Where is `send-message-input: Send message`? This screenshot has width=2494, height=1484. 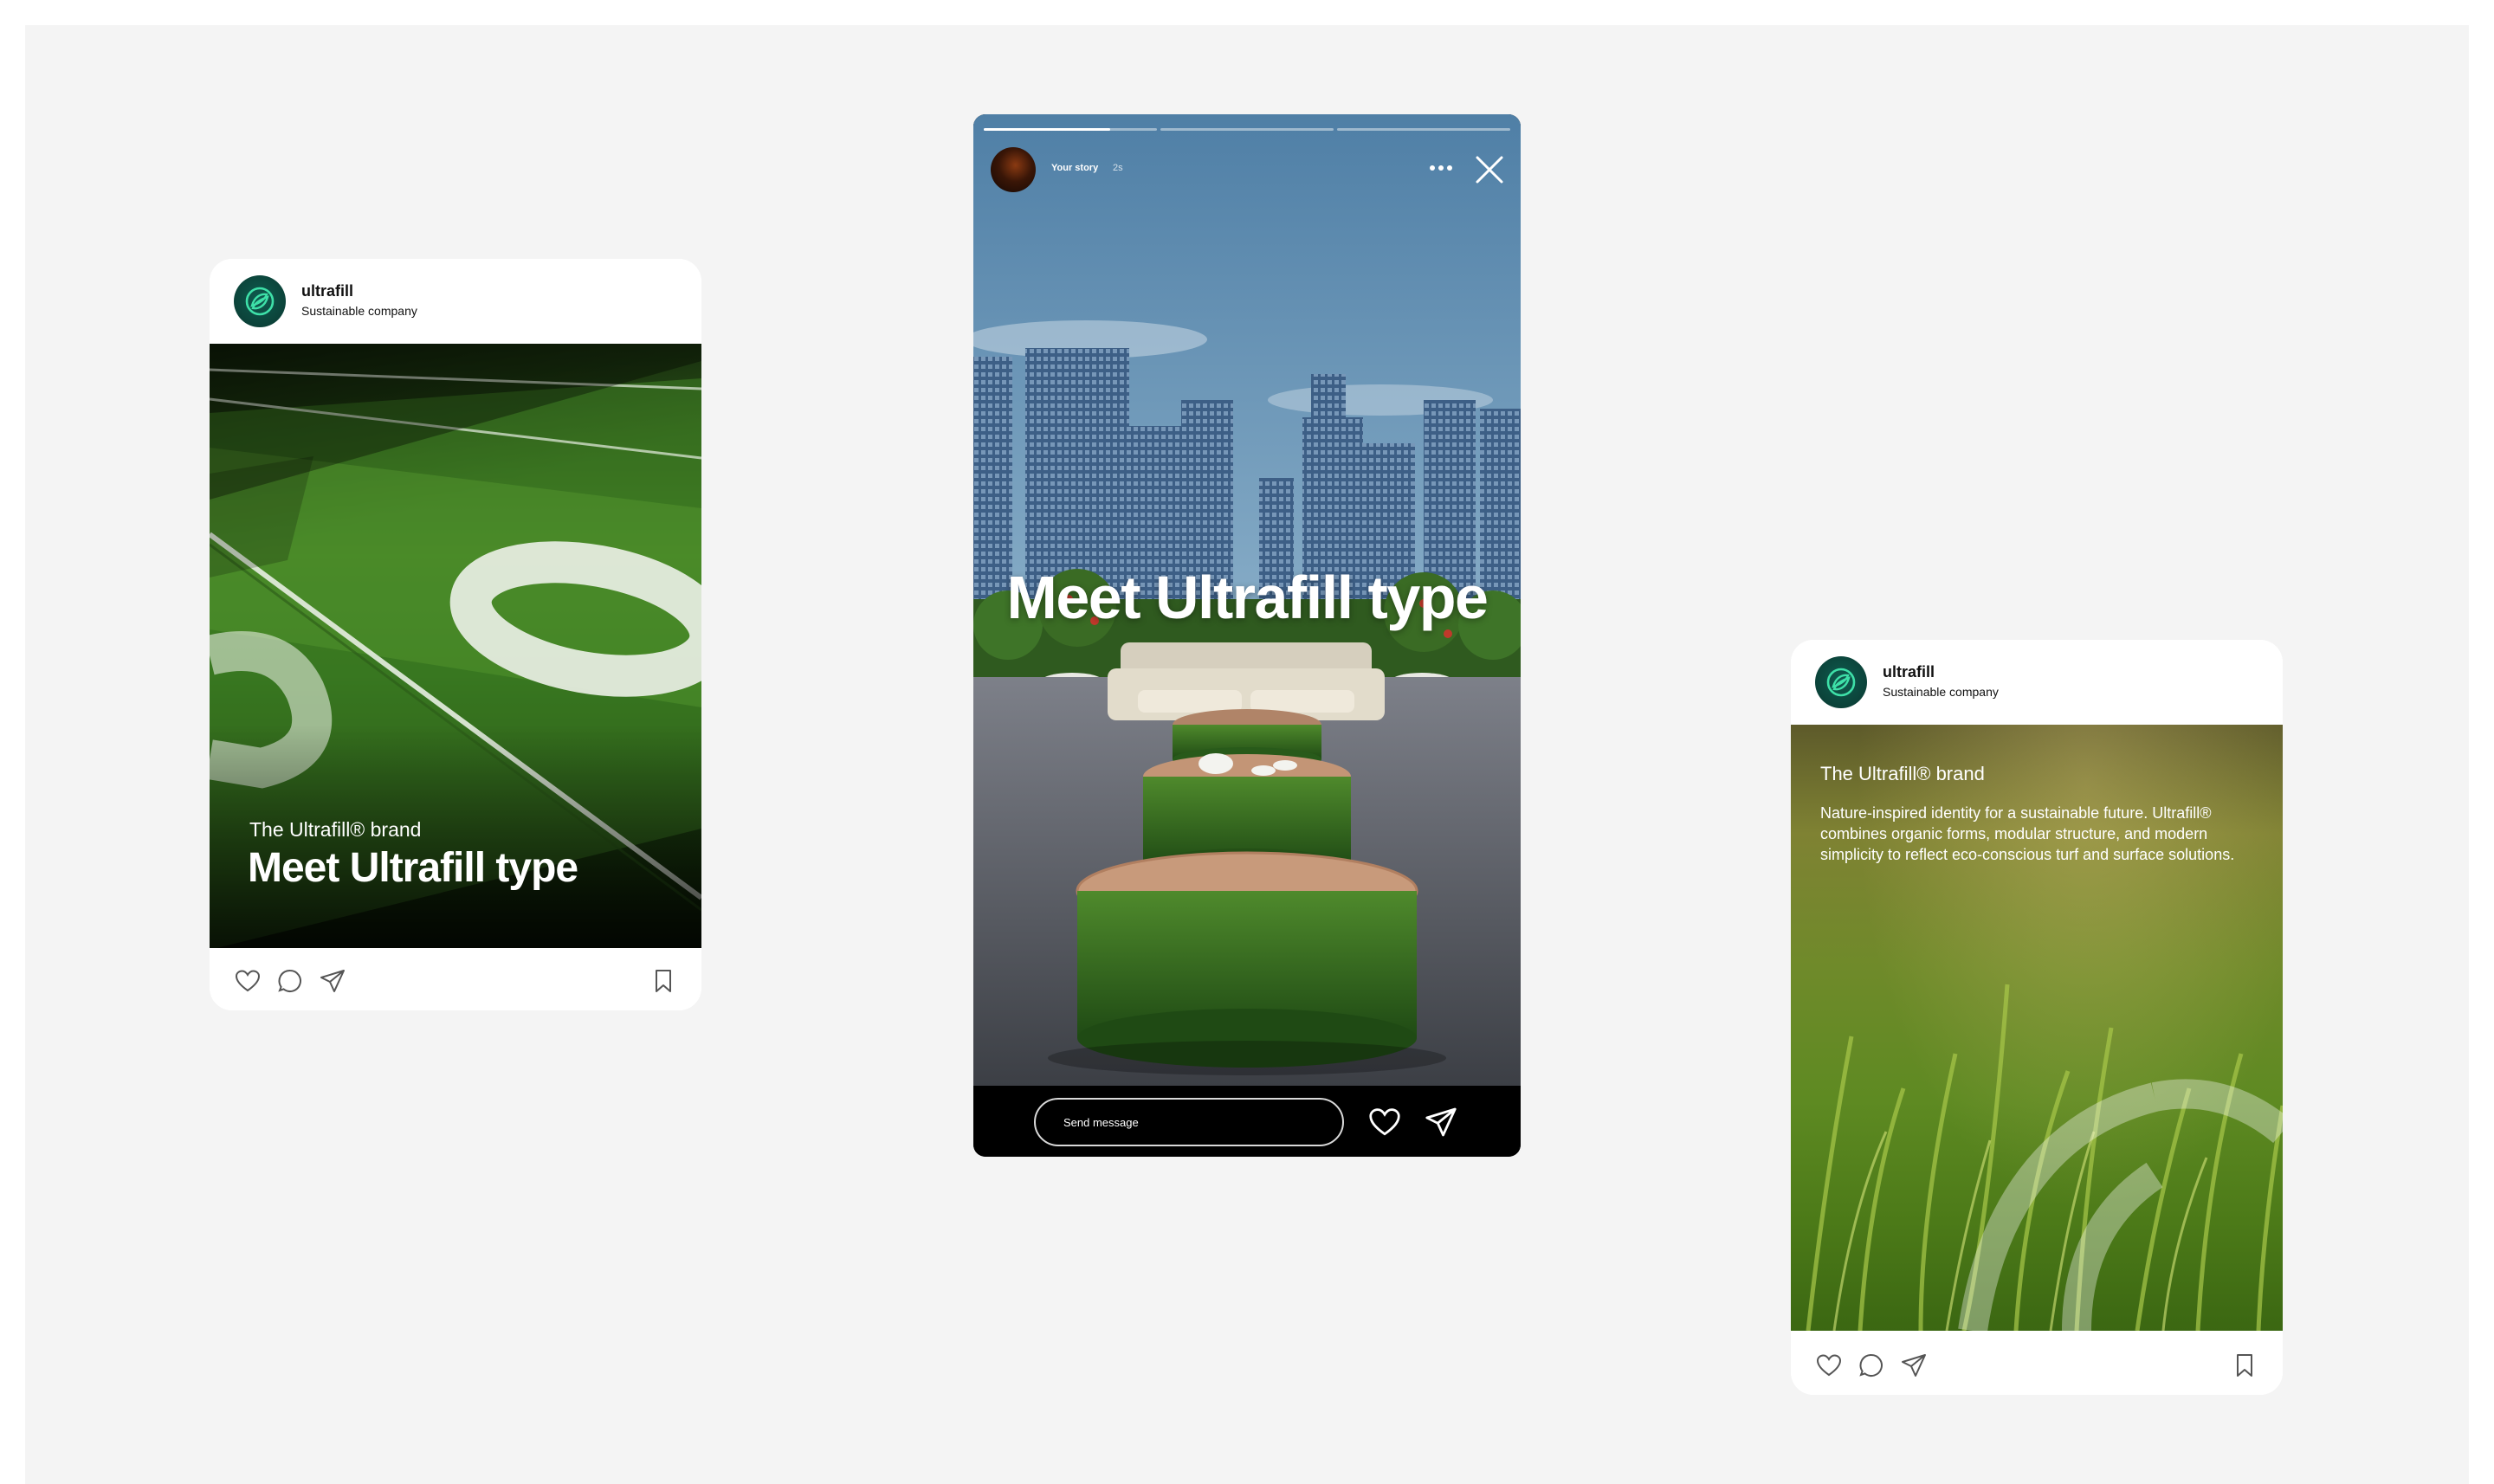
send-message-input: Send message is located at coordinates (1189, 1122).